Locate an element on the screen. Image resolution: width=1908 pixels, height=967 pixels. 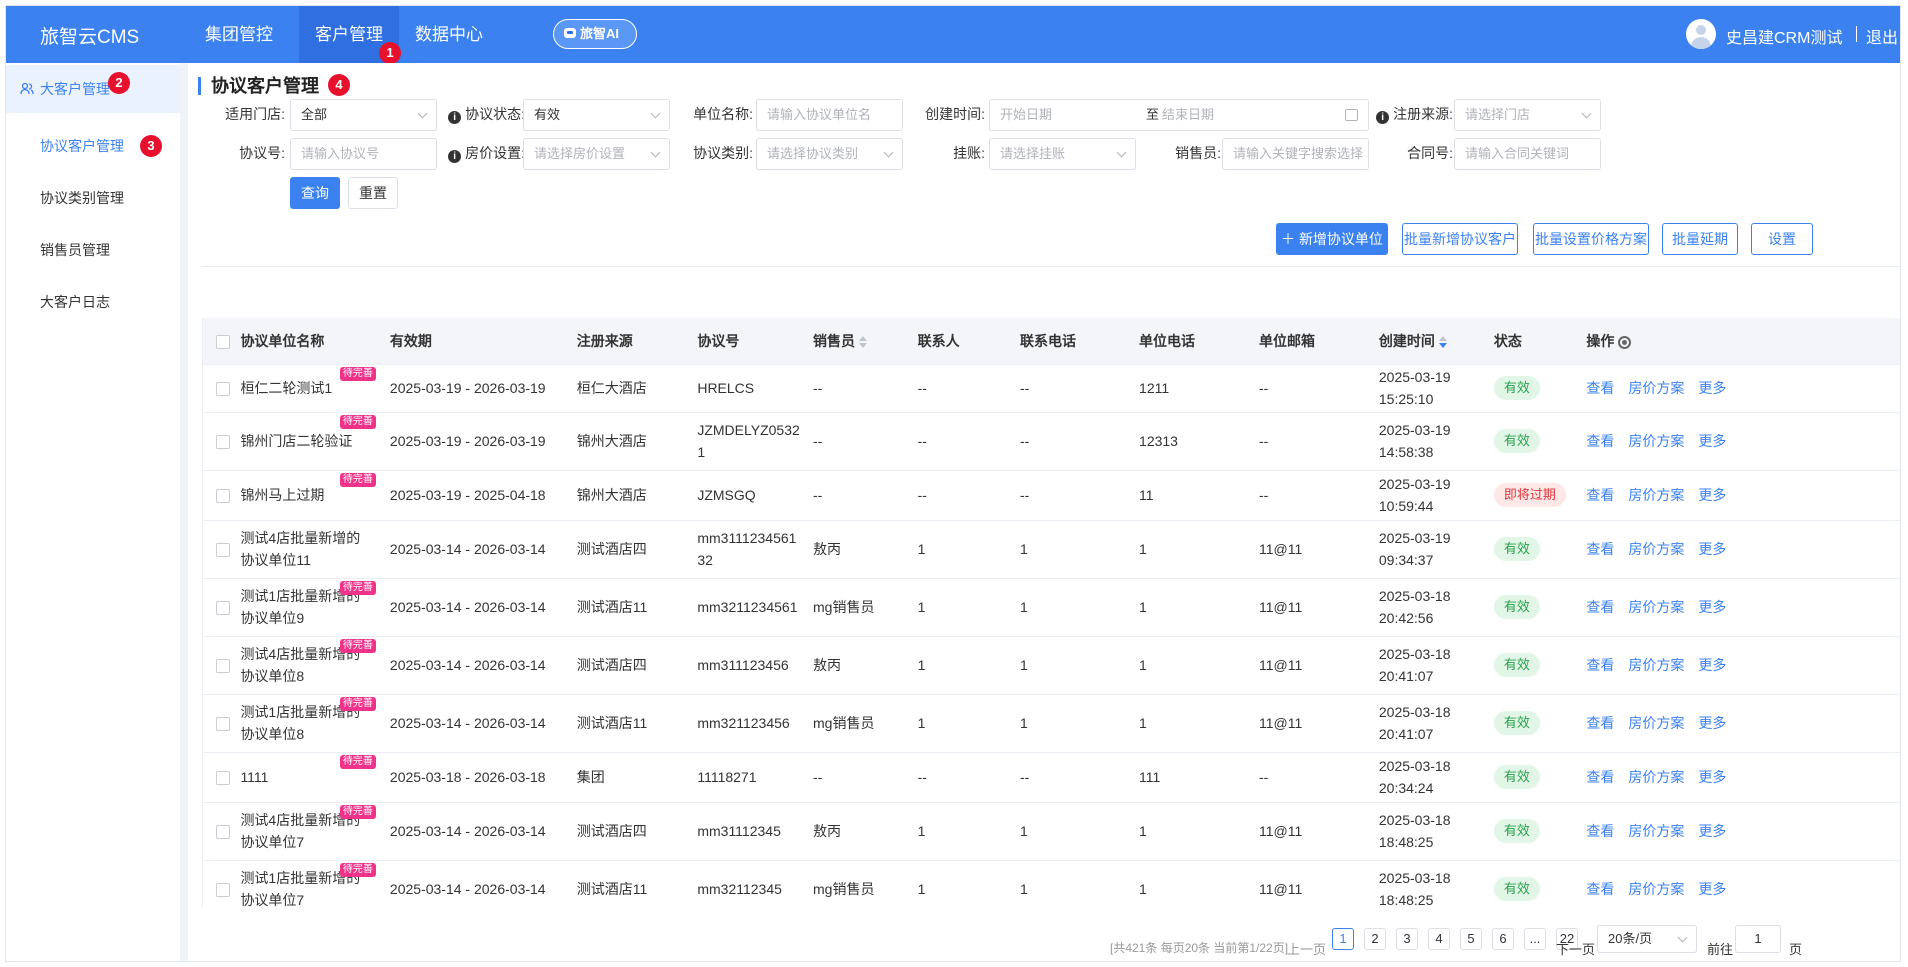
store-select: 全部 is located at coordinates (363, 115).